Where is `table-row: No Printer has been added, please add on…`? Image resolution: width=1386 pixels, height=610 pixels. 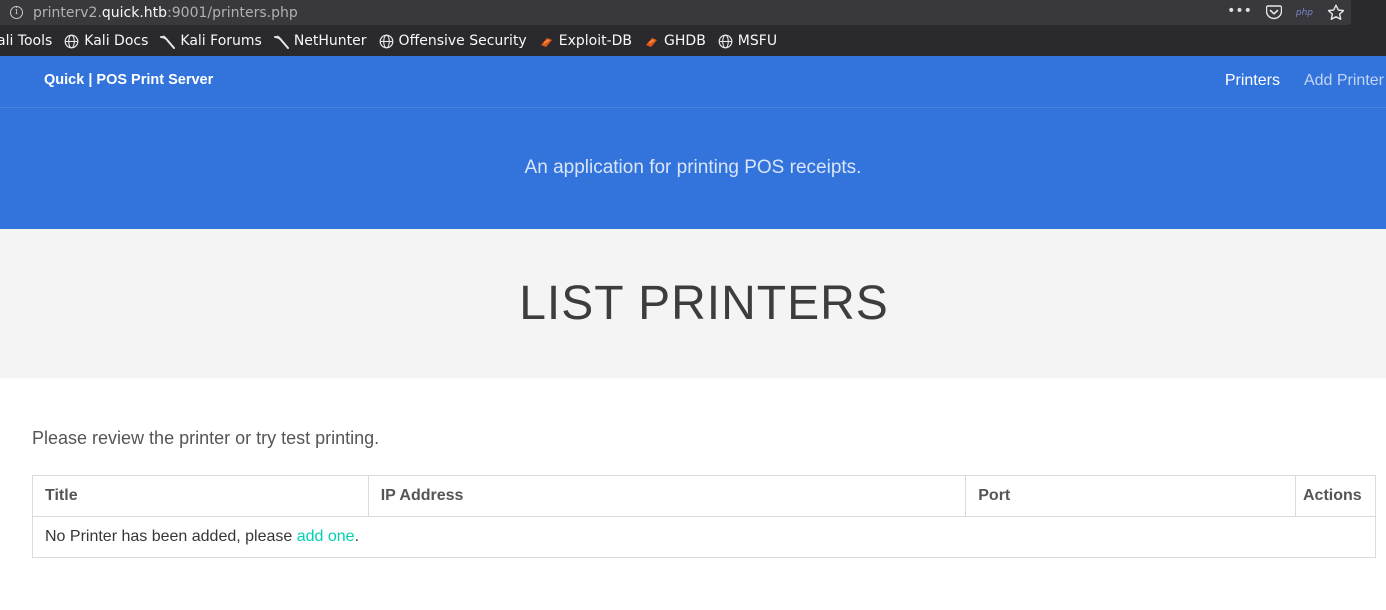 table-row: No Printer has been added, please add on… is located at coordinates (704, 537).